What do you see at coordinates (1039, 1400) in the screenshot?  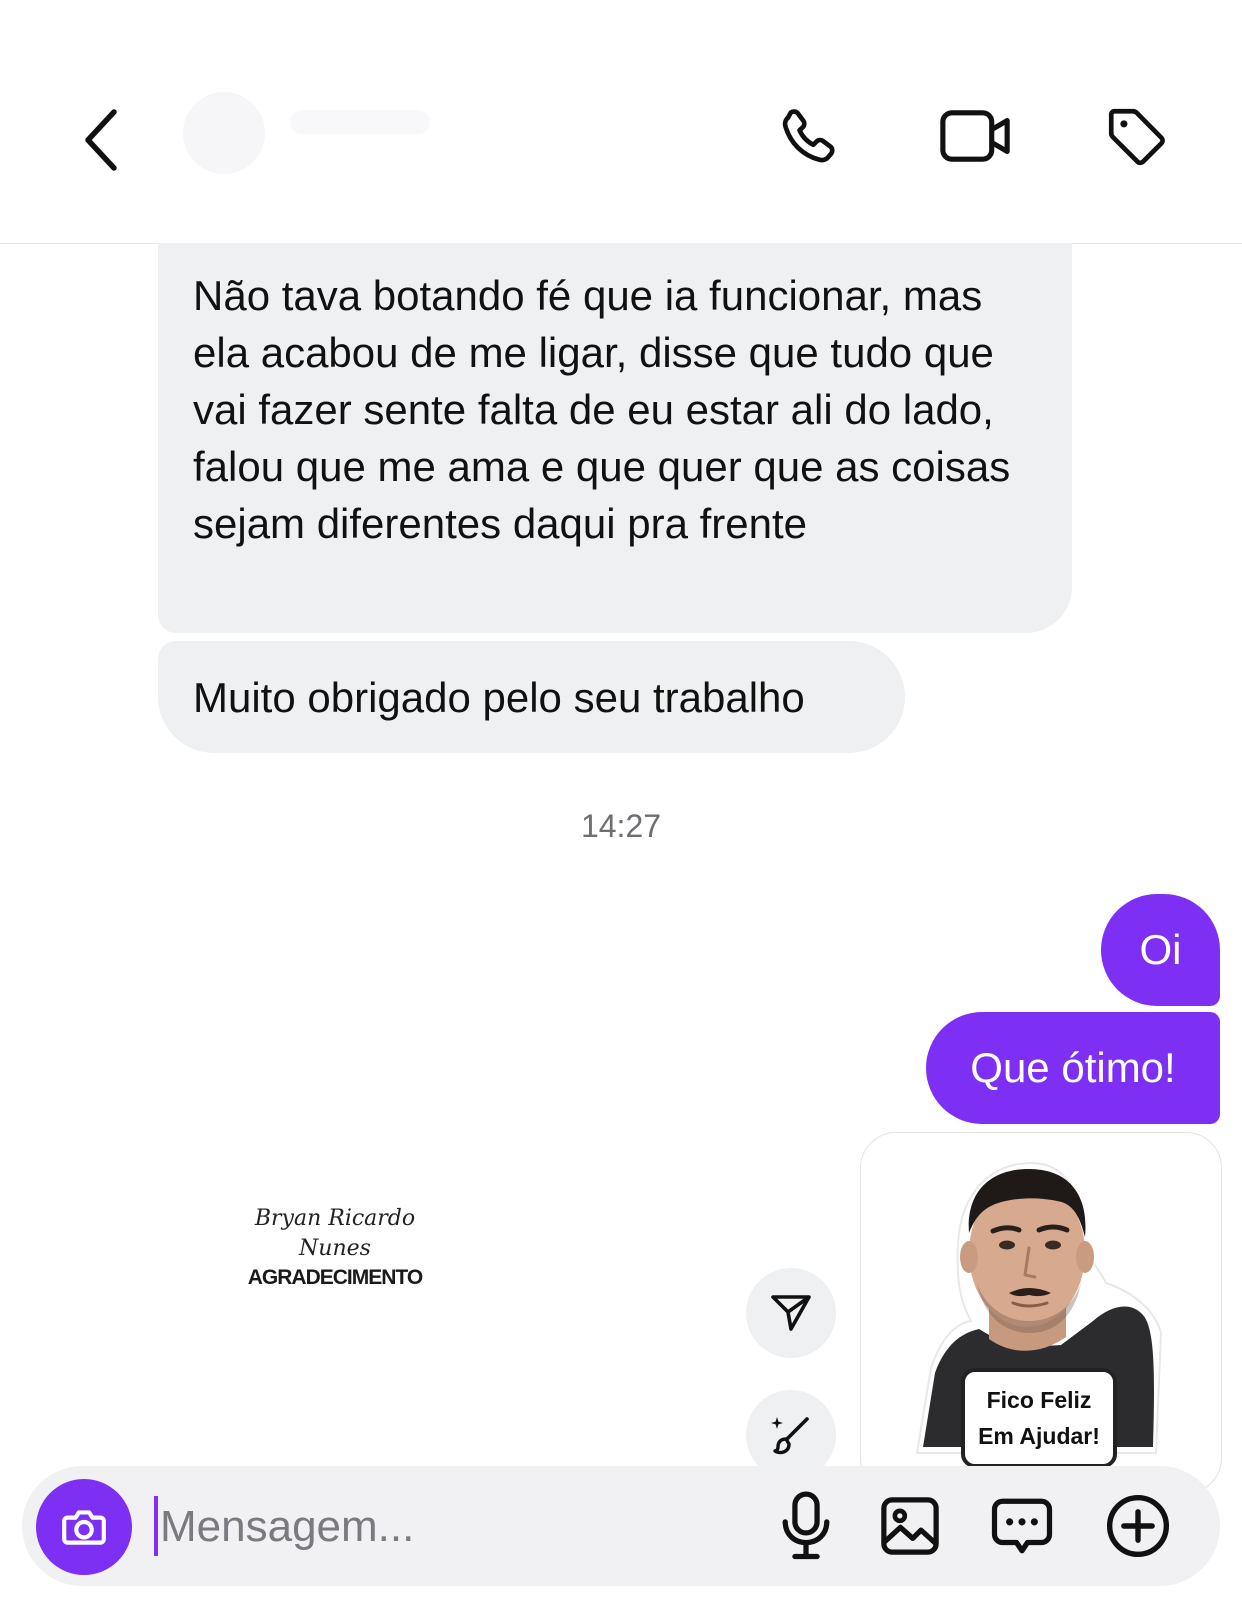 I see `sticker-caption-line1: Fico Feliz` at bounding box center [1039, 1400].